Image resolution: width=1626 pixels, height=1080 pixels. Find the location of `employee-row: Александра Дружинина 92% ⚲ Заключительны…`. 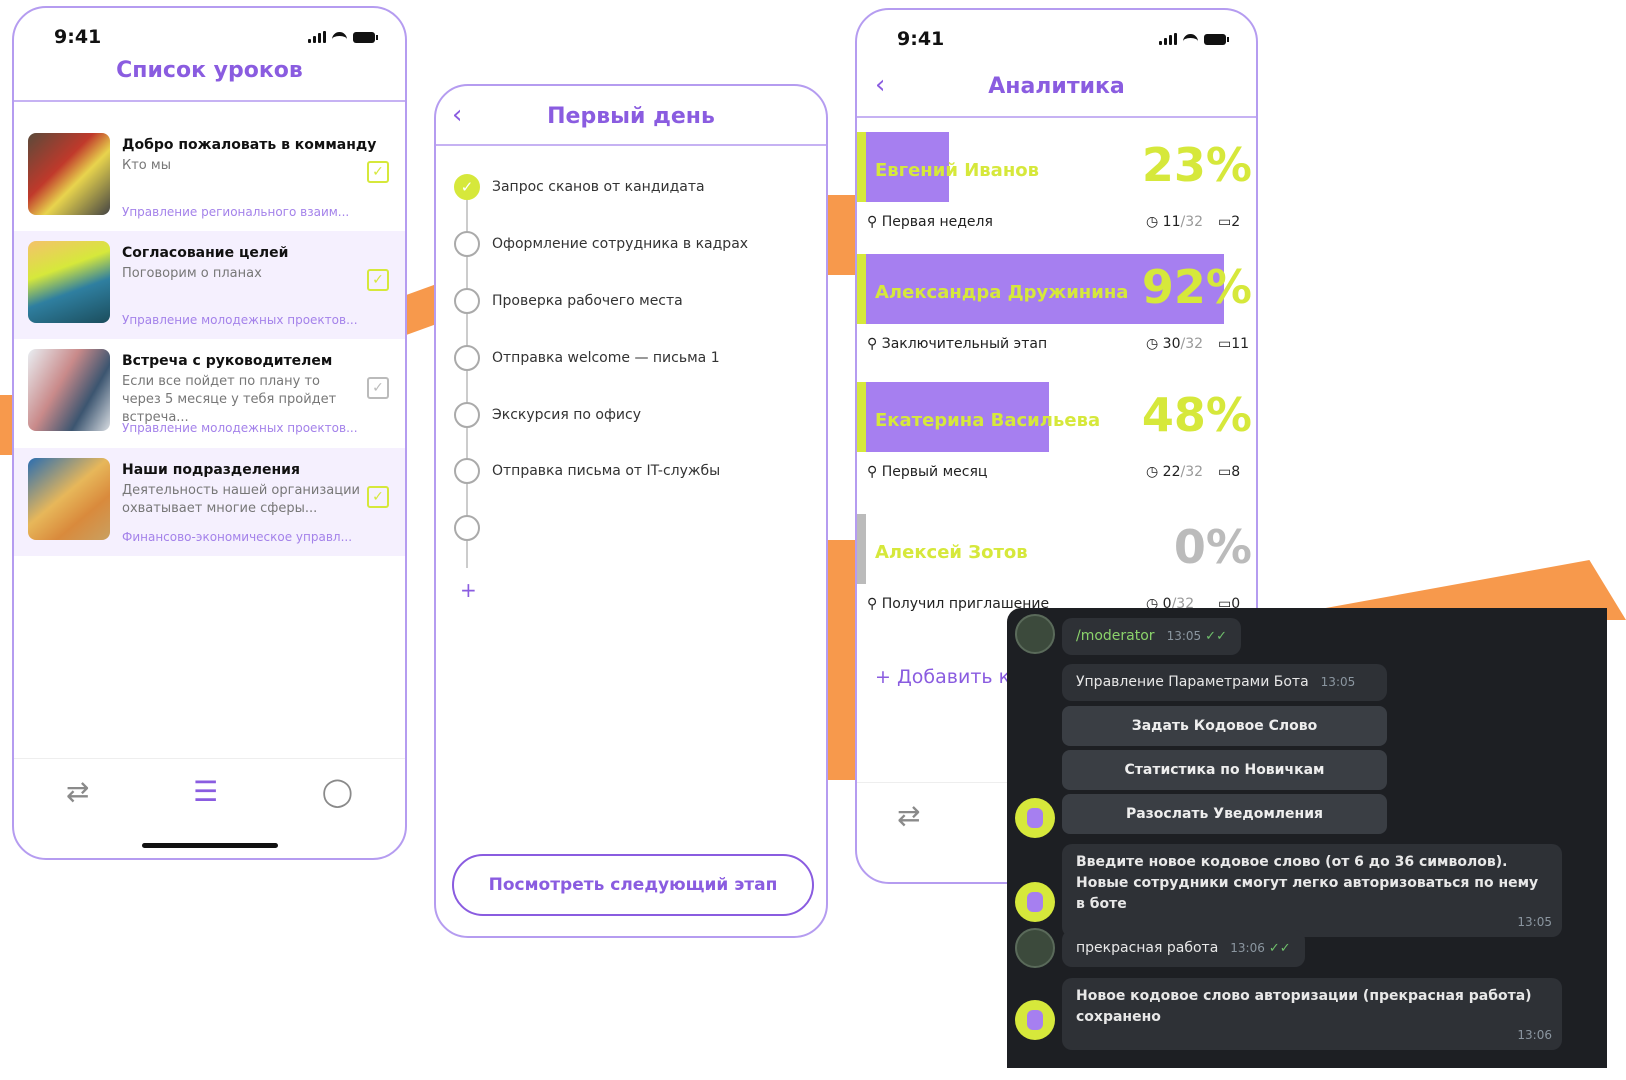

employee-row: Александра Дружинина 92% ⚲ Заключительны… is located at coordinates (1056, 309).